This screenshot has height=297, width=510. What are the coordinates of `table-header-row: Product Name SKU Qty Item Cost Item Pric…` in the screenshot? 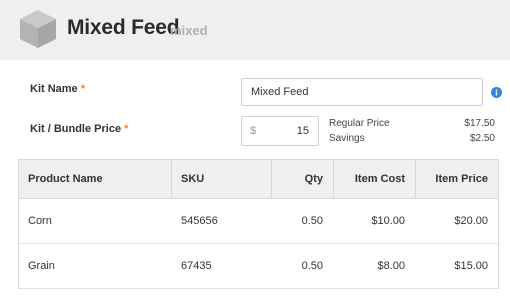 It's located at (258, 179).